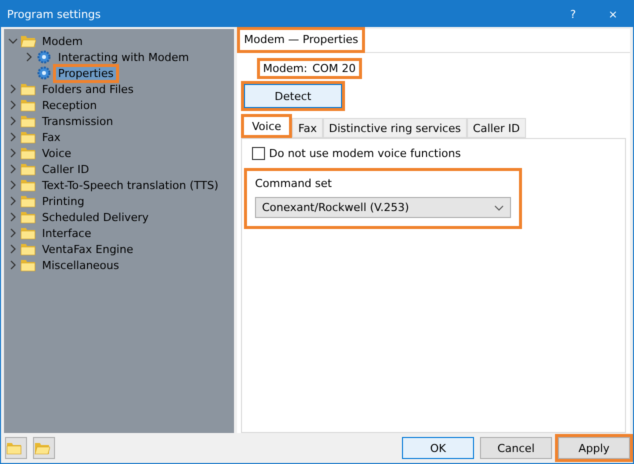 The height and width of the screenshot is (464, 634). What do you see at coordinates (67, 233) in the screenshot?
I see `tree-item: Interface` at bounding box center [67, 233].